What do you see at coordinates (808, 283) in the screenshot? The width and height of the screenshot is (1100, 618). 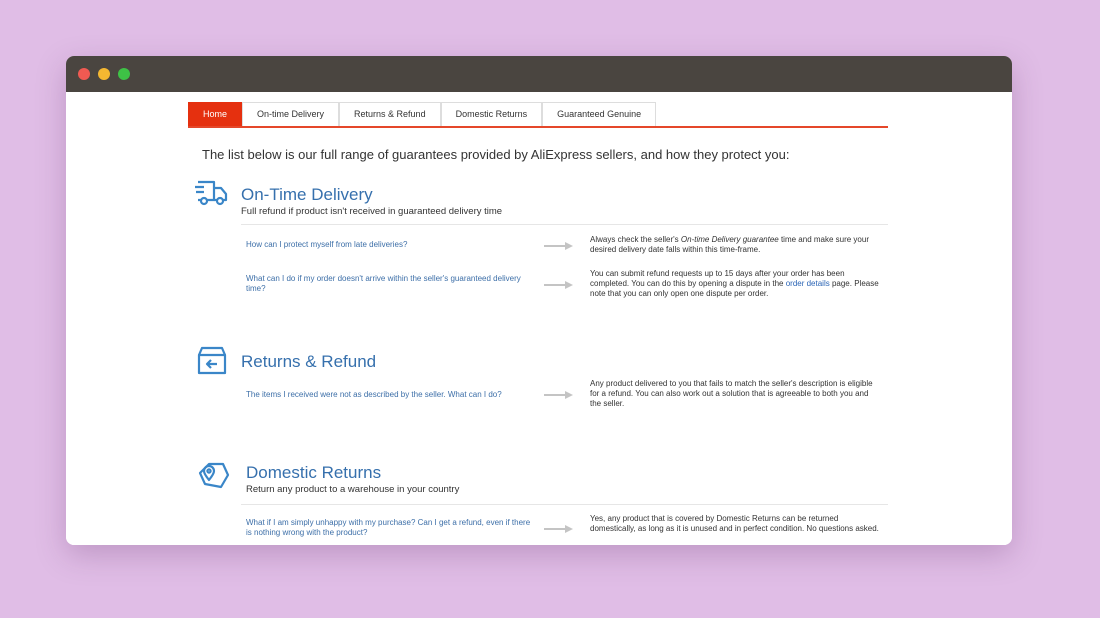 I see `order-details-link: order details` at bounding box center [808, 283].